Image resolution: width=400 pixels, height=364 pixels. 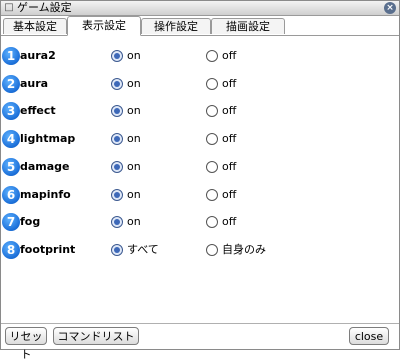 What do you see at coordinates (9, 7) in the screenshot?
I see `window-menu-icon: □` at bounding box center [9, 7].